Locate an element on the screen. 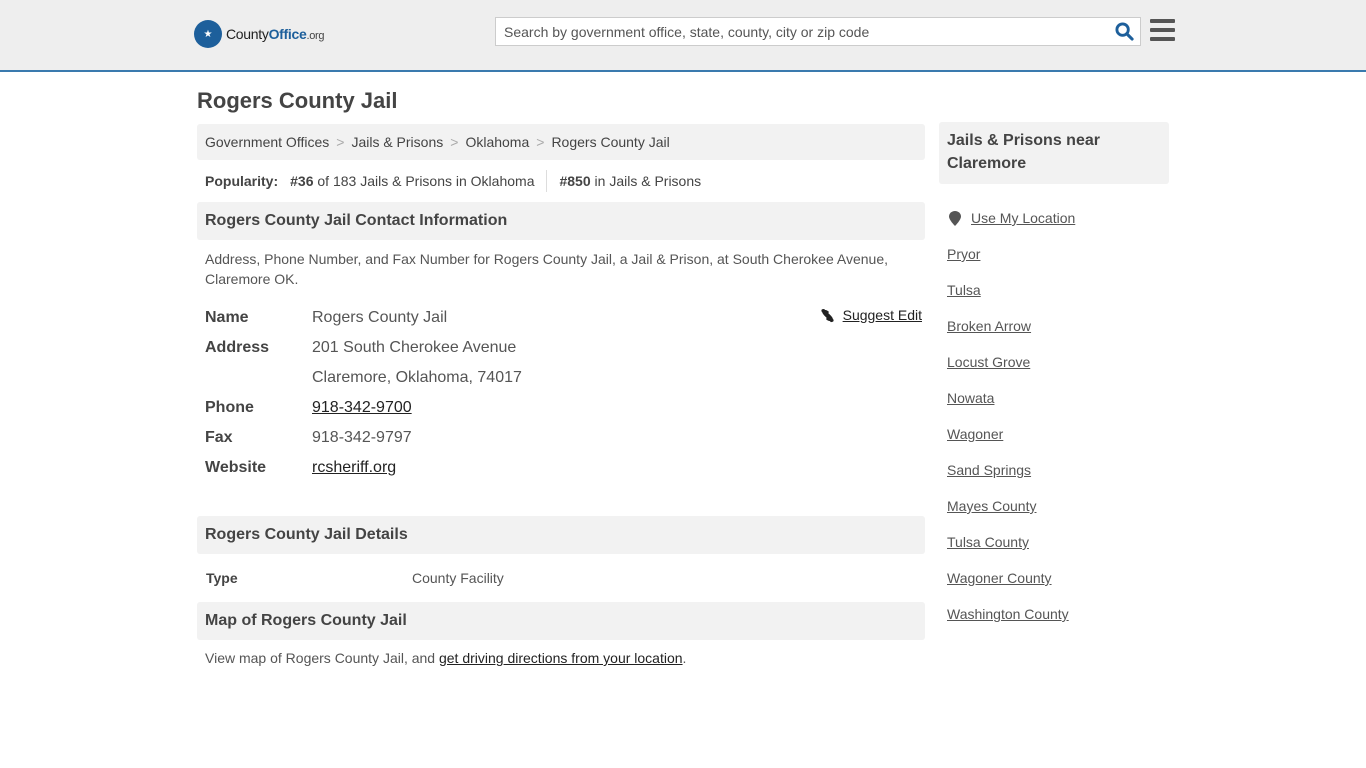 The image size is (1366, 768). divider is located at coordinates (547, 181).